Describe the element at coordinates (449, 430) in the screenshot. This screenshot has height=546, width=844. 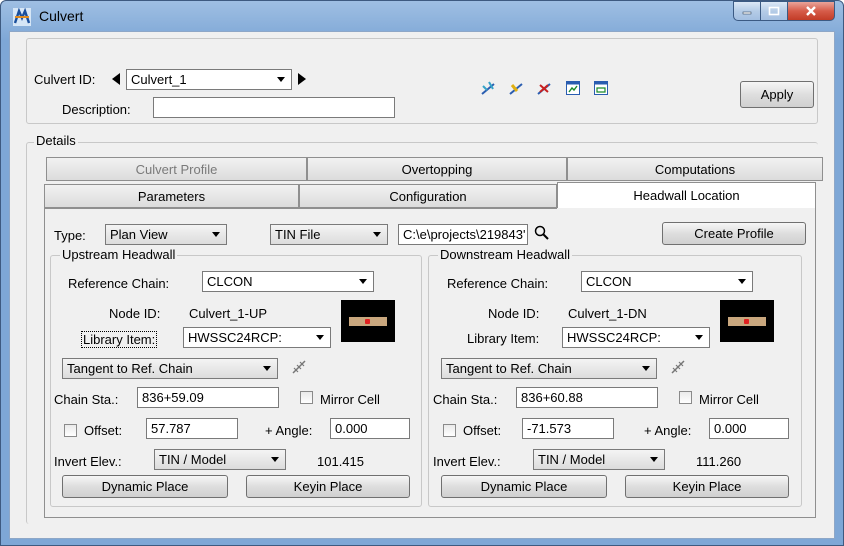
I see `downstream-offset-checkbox` at that location.